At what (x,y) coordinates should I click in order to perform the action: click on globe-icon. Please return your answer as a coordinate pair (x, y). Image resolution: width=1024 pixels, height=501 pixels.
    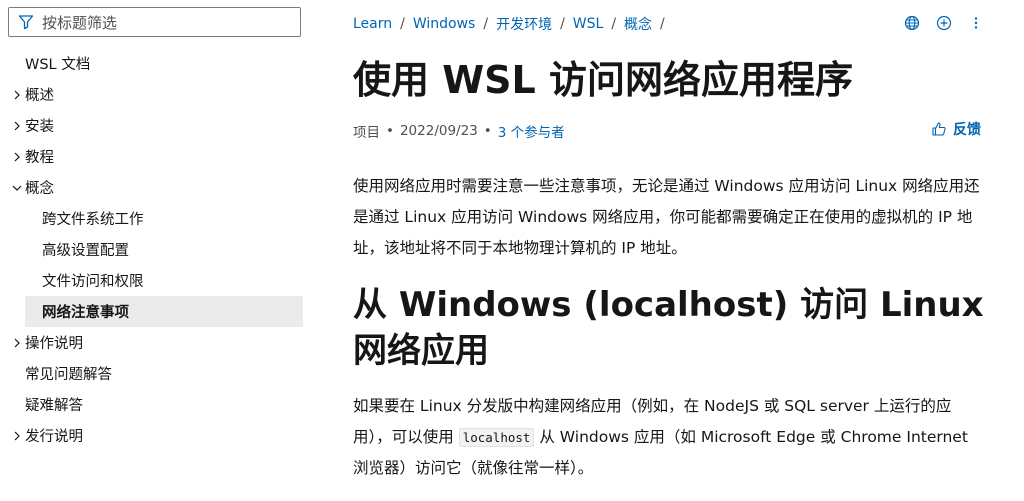
    Looking at the image, I should click on (912, 23).